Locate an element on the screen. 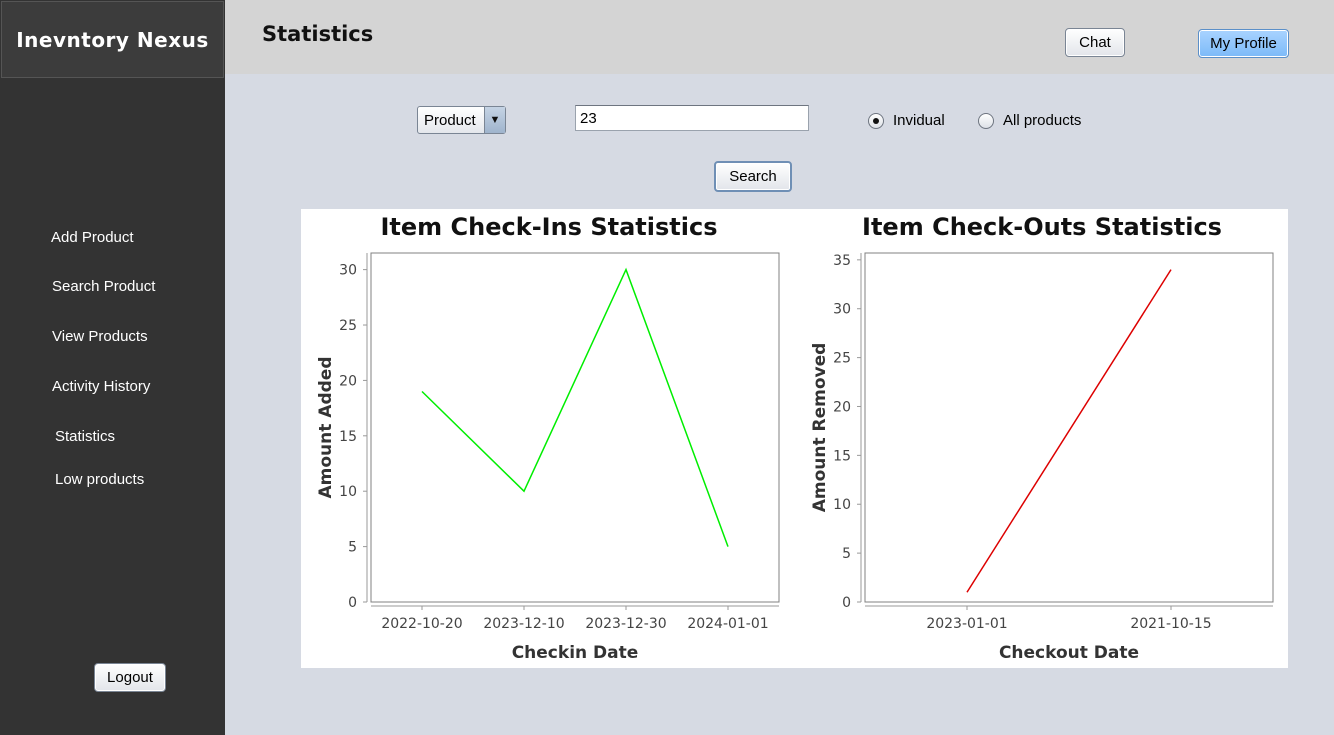  radio-individual-label: Invidual is located at coordinates (919, 120).